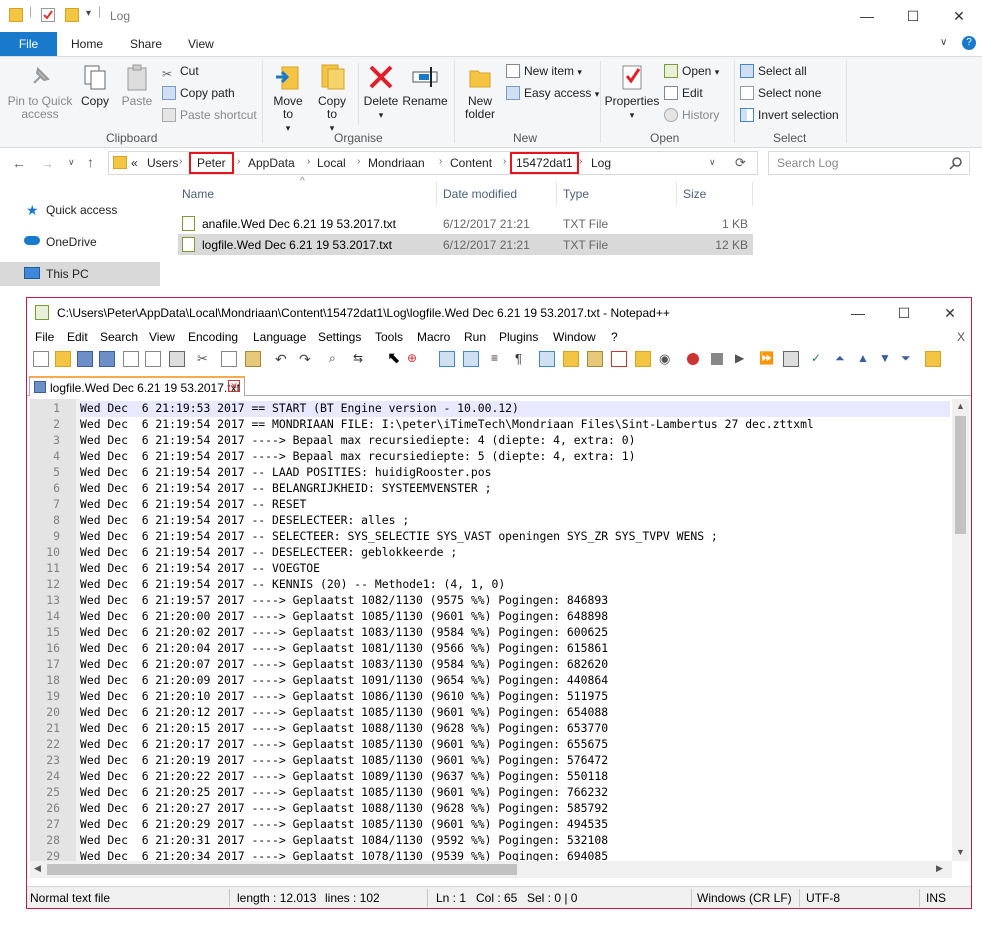 The width and height of the screenshot is (982, 926). What do you see at coordinates (960, 406) in the screenshot?
I see `scroll-up-icon: ▲` at bounding box center [960, 406].